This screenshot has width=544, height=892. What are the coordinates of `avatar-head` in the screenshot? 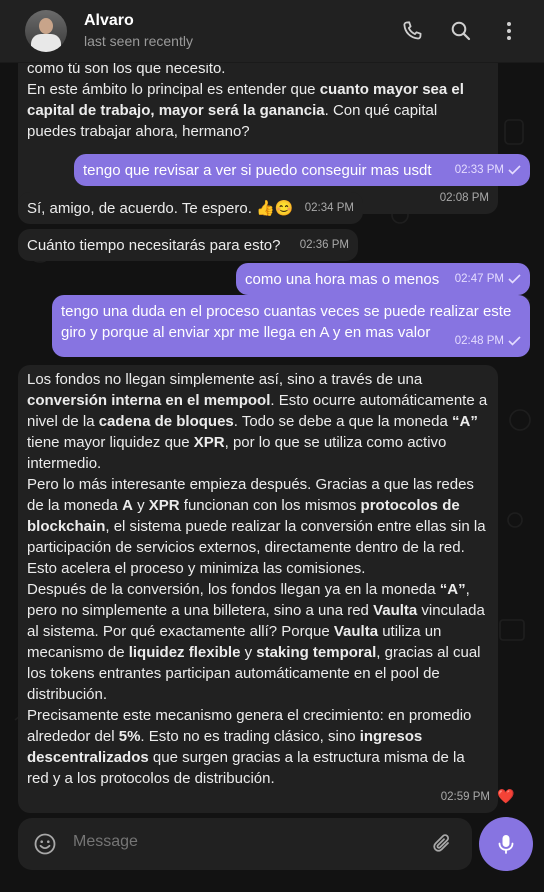 It's located at (46, 26).